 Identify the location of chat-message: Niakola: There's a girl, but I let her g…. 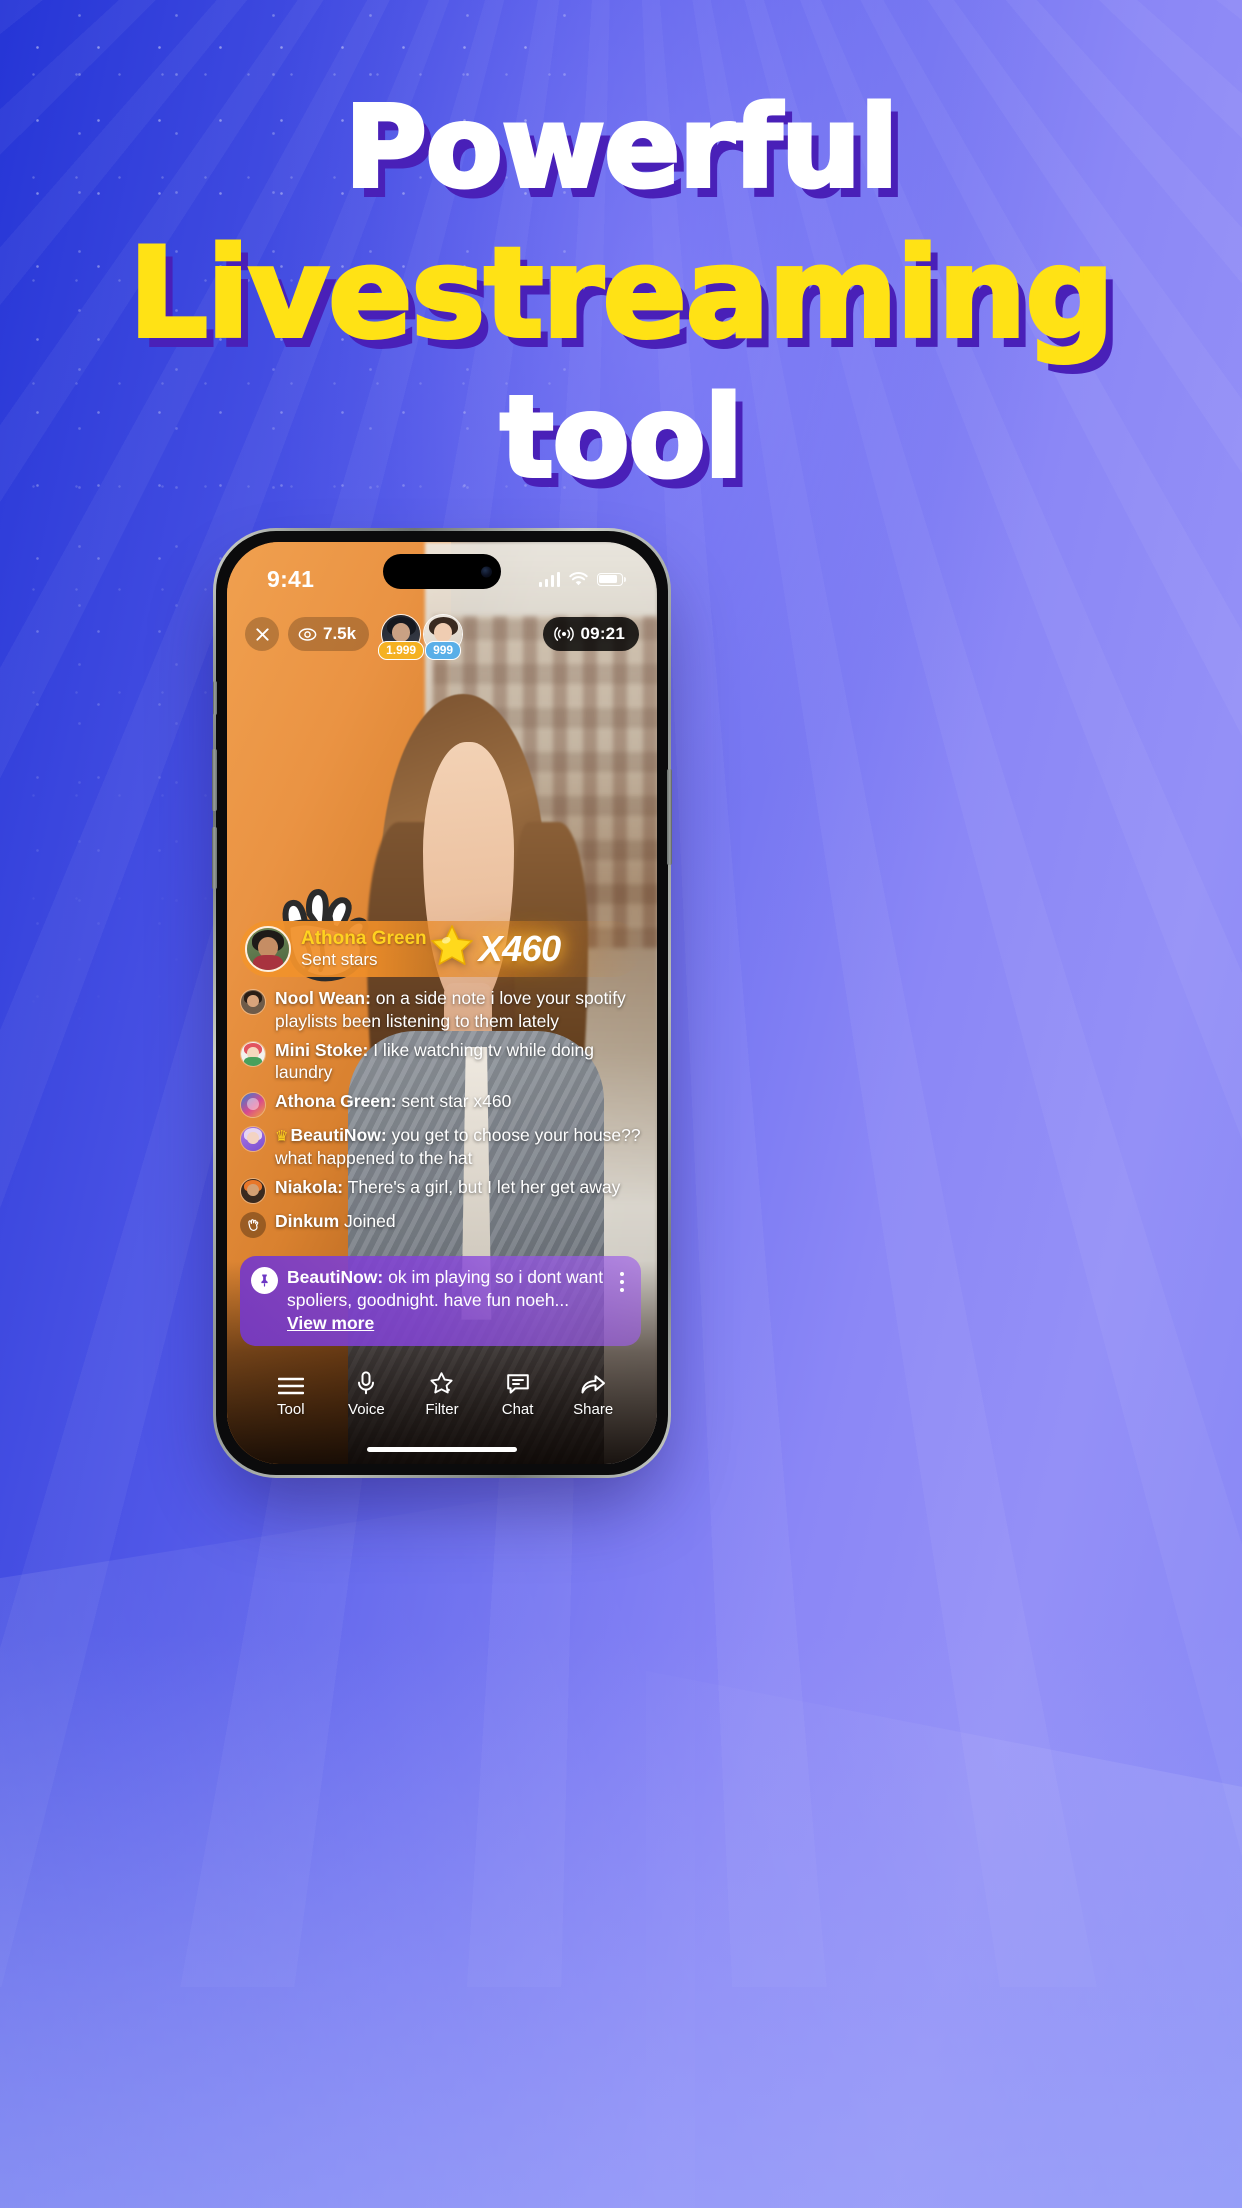
(440, 1190).